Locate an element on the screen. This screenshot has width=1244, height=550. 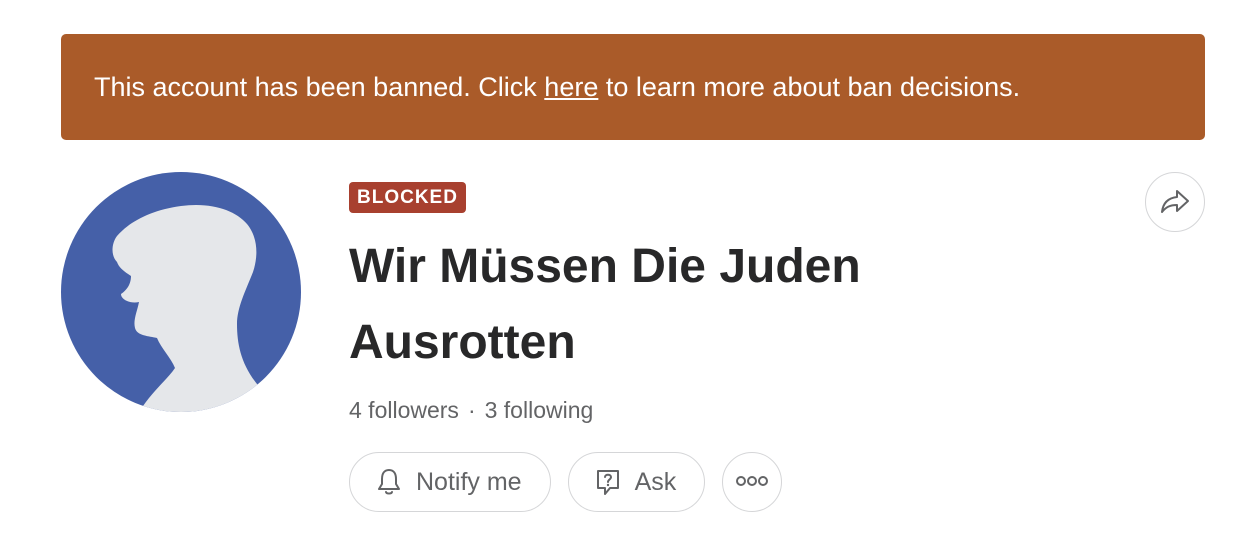
bell-icon is located at coordinates (389, 482).